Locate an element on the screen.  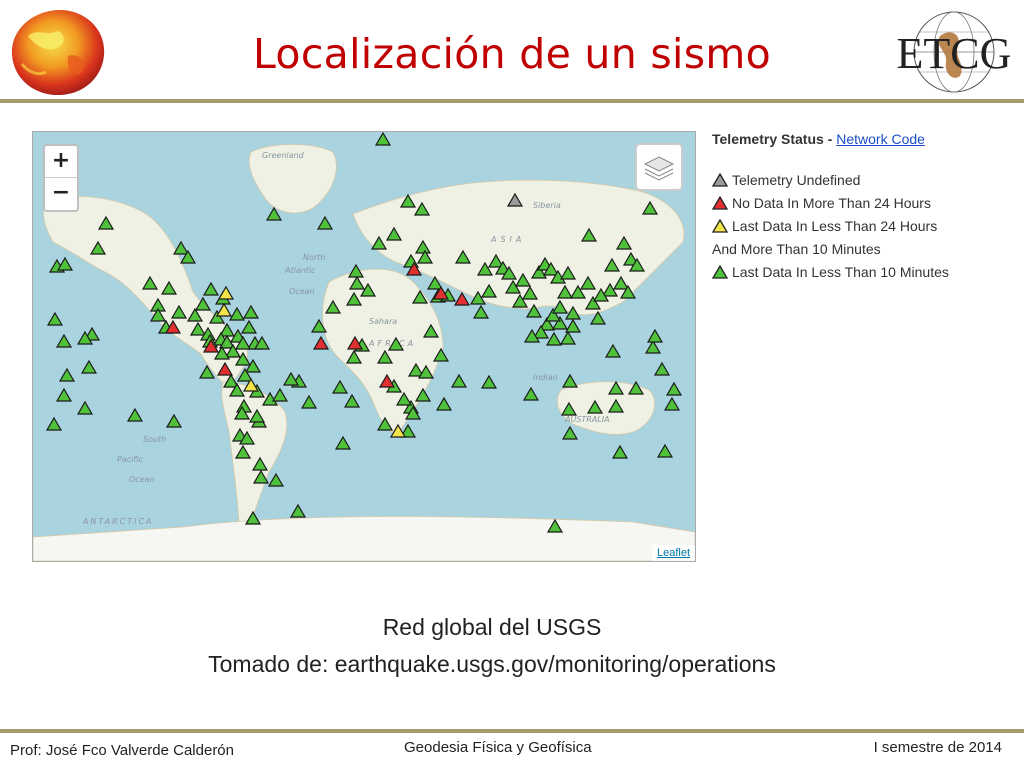
label-ocean-n: Ocean is located at coordinates (302, 291).